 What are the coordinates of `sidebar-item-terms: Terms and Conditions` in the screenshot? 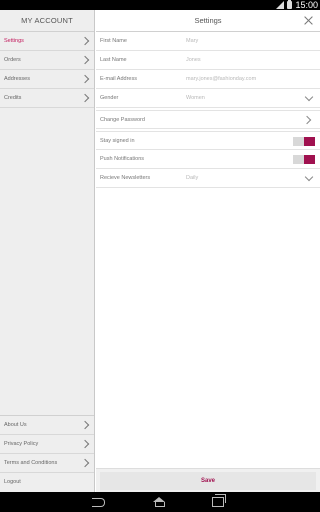 It's located at (47, 463).